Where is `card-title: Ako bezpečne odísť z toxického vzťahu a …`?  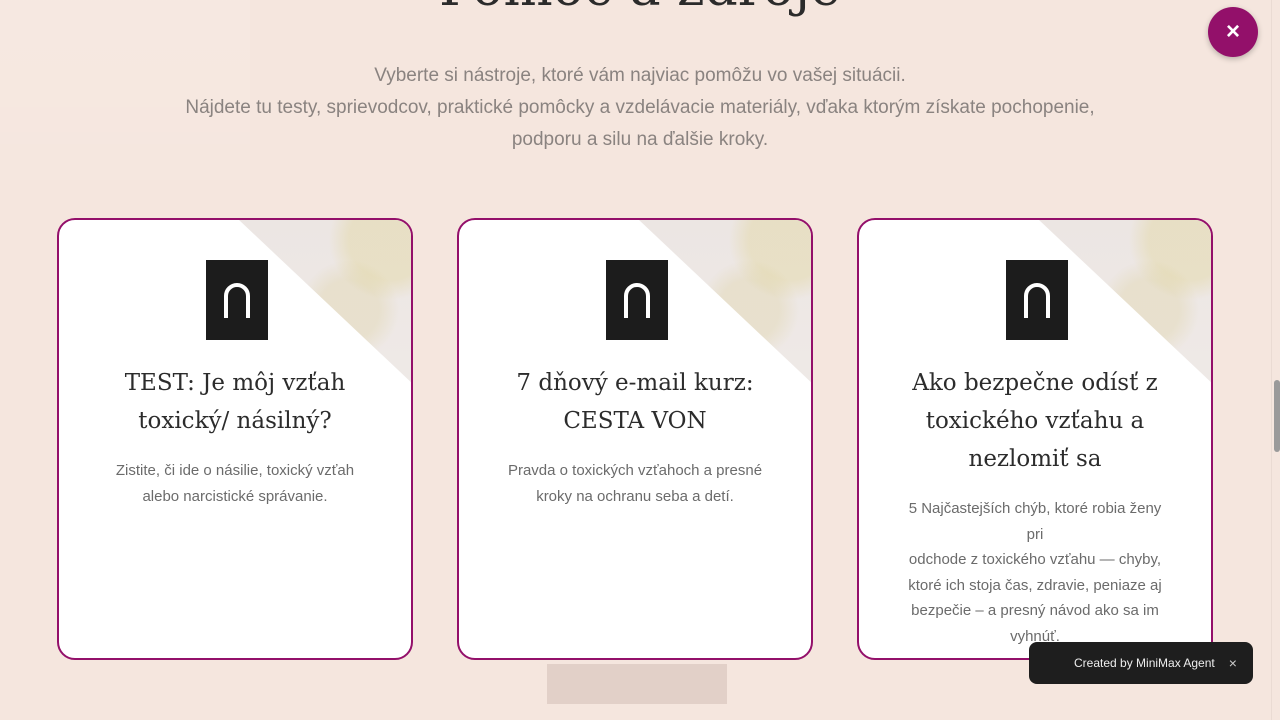
card-title: Ako bezpečne odísť z toxického vzťahu a … is located at coordinates (1035, 421).